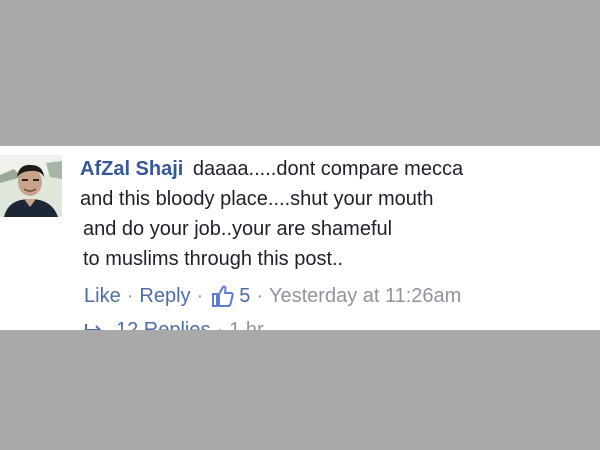 Image resolution: width=600 pixels, height=450 pixels. I want to click on avatar-photo, so click(31, 186).